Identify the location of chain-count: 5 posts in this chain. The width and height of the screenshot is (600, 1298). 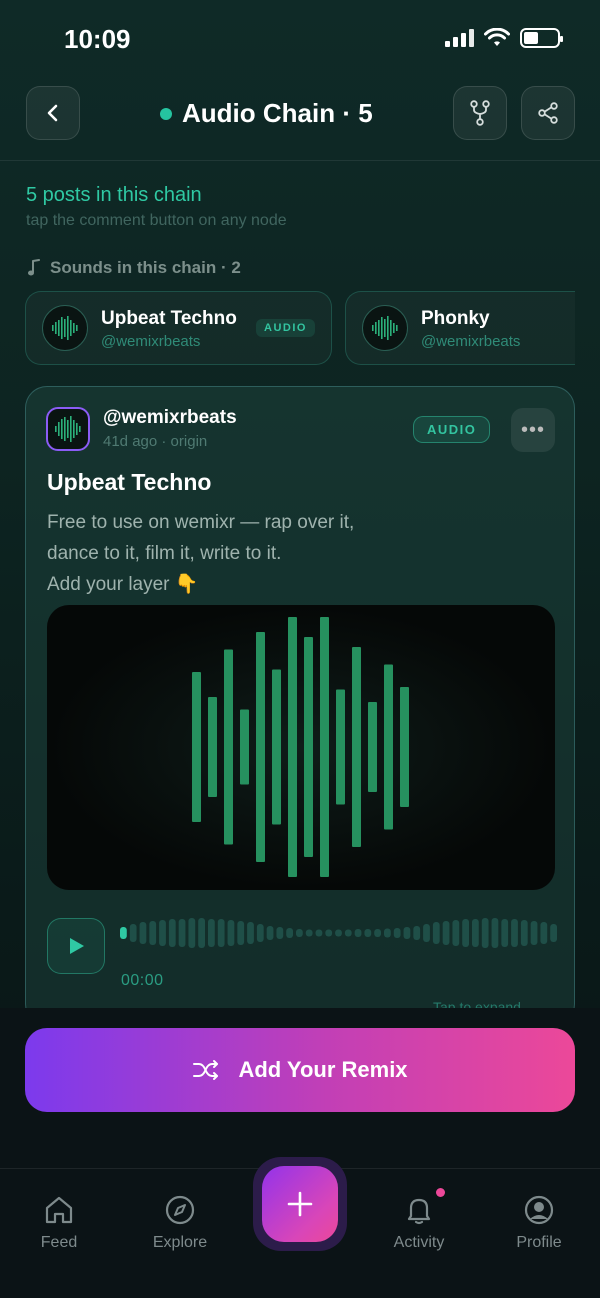
(114, 195).